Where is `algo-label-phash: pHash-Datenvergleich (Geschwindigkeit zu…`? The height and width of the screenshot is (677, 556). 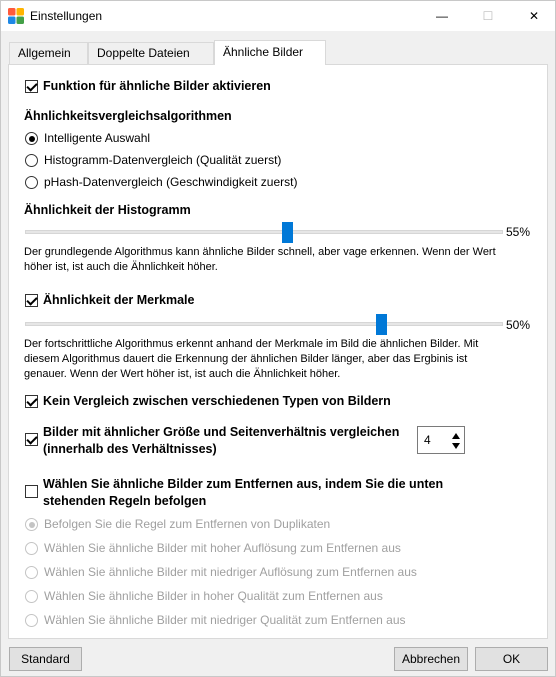 algo-label-phash: pHash-Datenvergleich (Geschwindigkeit zu… is located at coordinates (171, 182).